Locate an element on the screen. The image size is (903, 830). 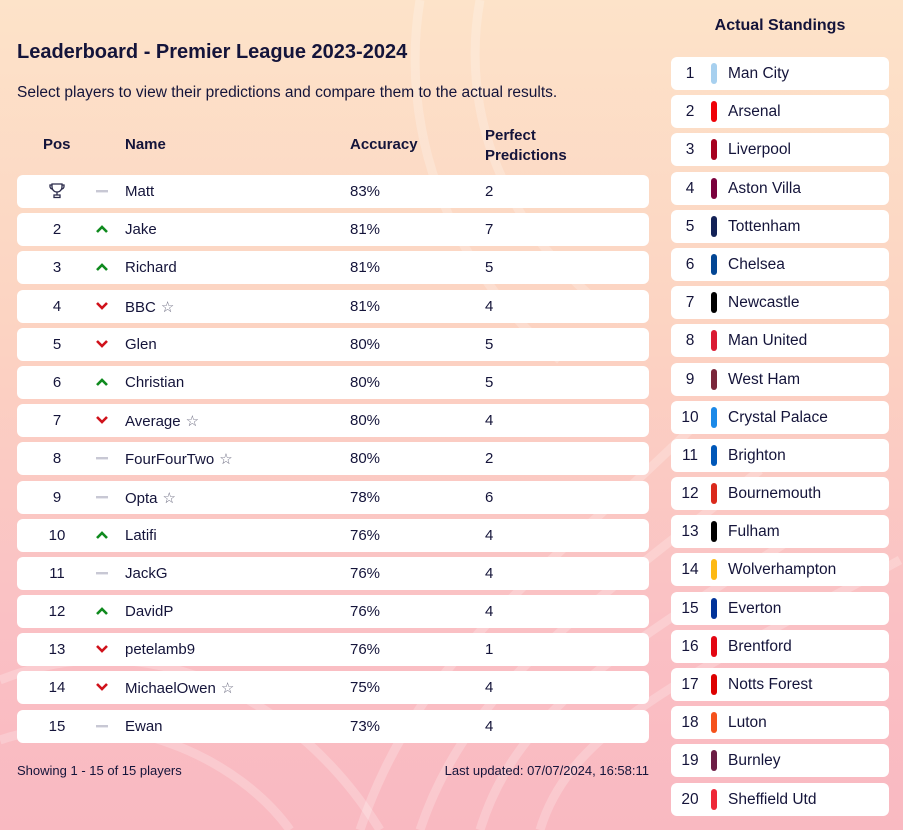
standings-item: 15 Everton is located at coordinates (780, 608).